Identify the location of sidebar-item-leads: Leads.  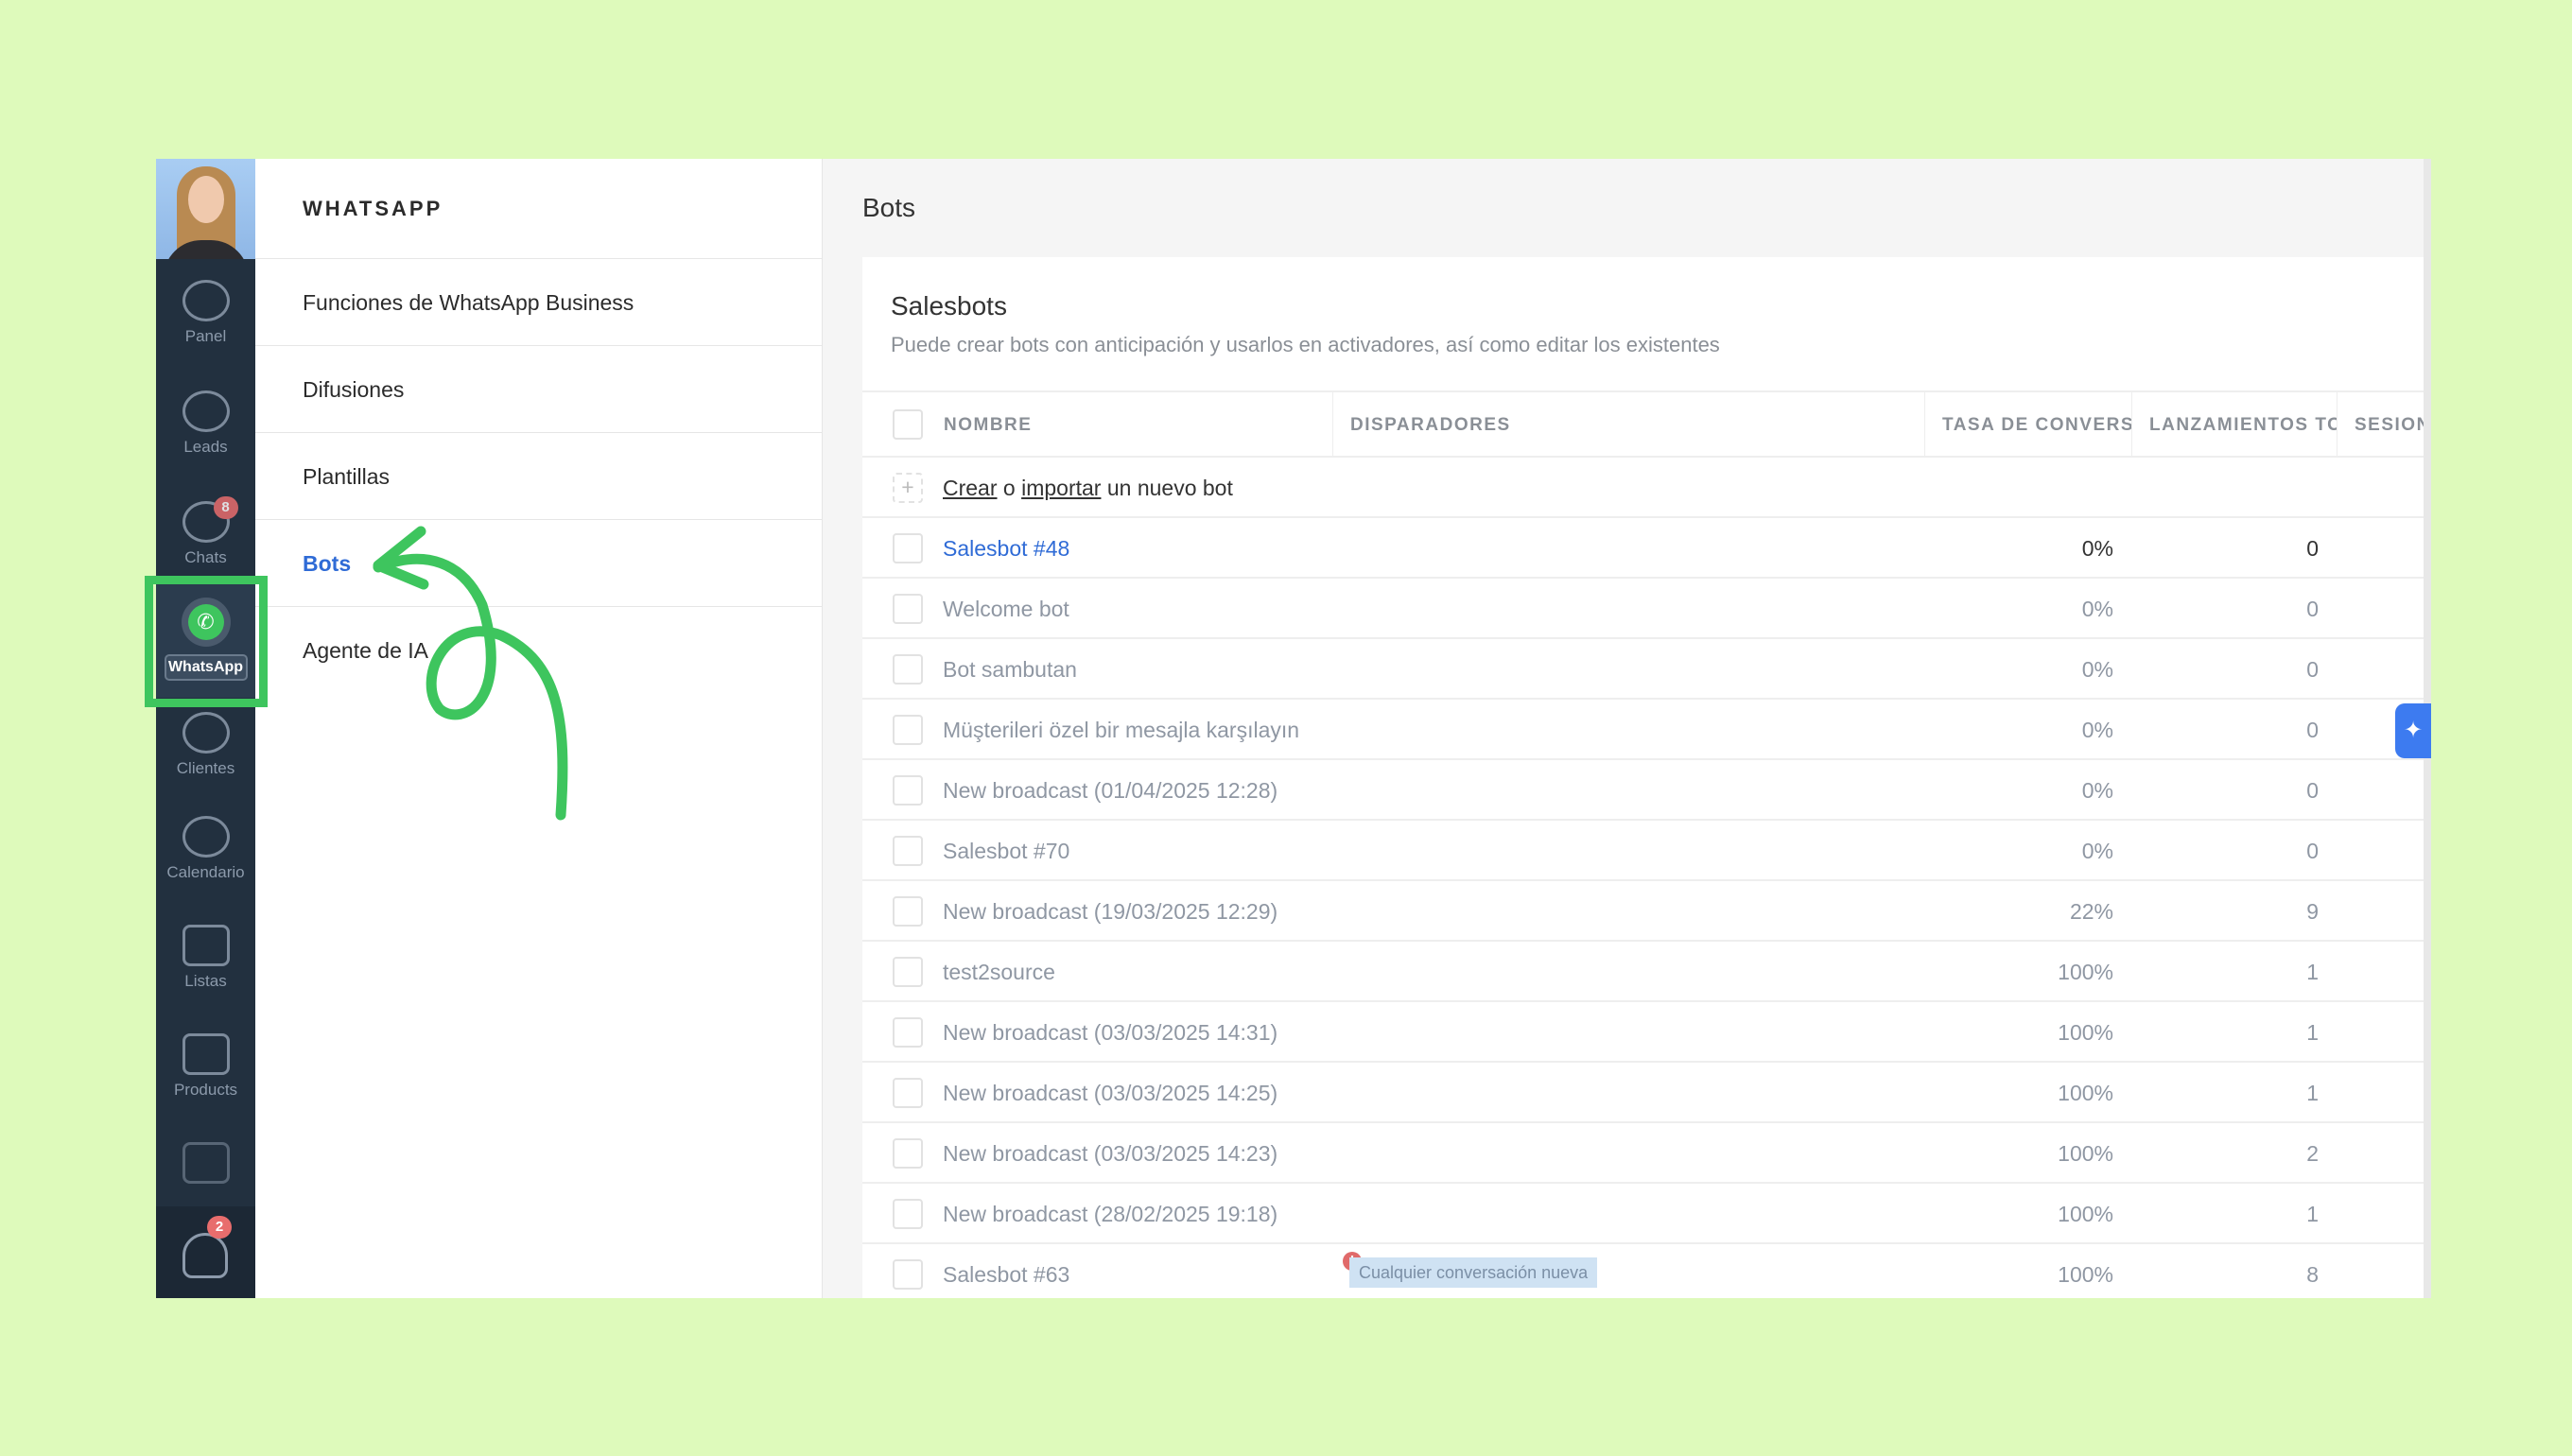
(205, 423).